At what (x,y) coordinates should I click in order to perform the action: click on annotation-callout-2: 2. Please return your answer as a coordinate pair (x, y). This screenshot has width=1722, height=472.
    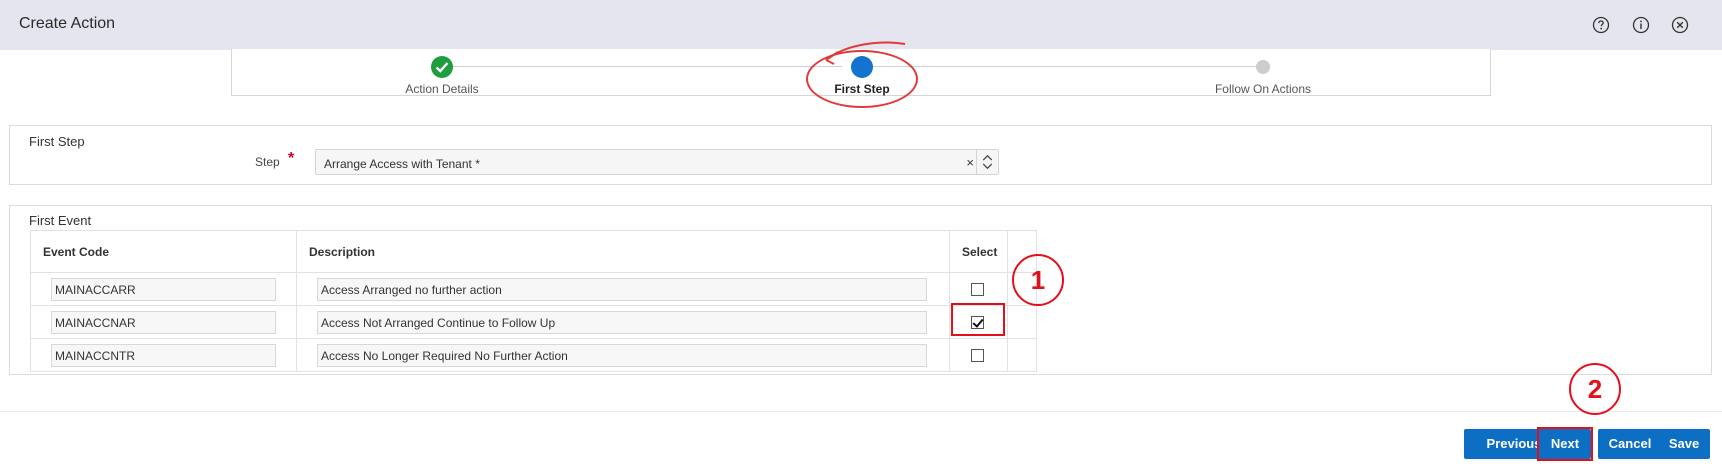
    Looking at the image, I should click on (1595, 389).